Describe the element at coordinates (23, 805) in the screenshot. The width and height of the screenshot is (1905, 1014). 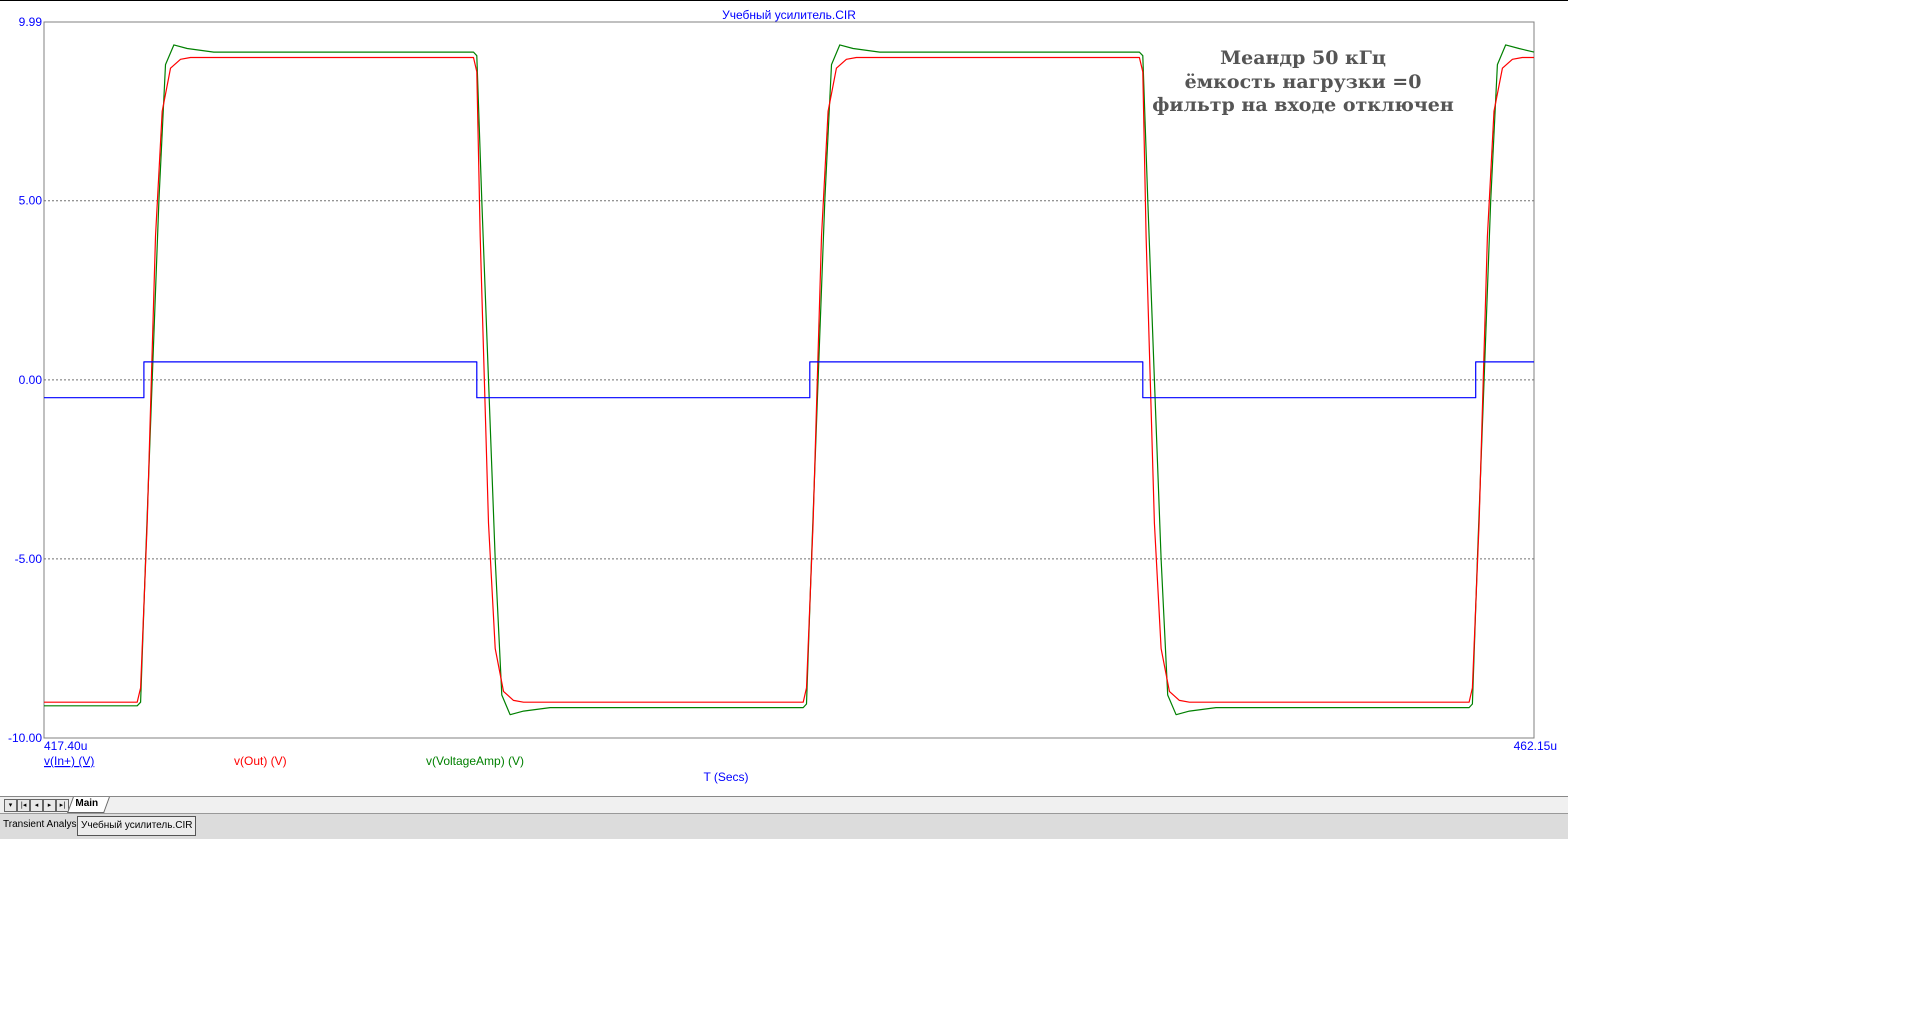
I see `first-tab-button: |◂` at that location.